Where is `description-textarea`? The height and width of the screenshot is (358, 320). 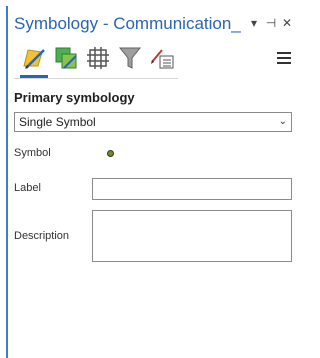 description-textarea is located at coordinates (192, 236).